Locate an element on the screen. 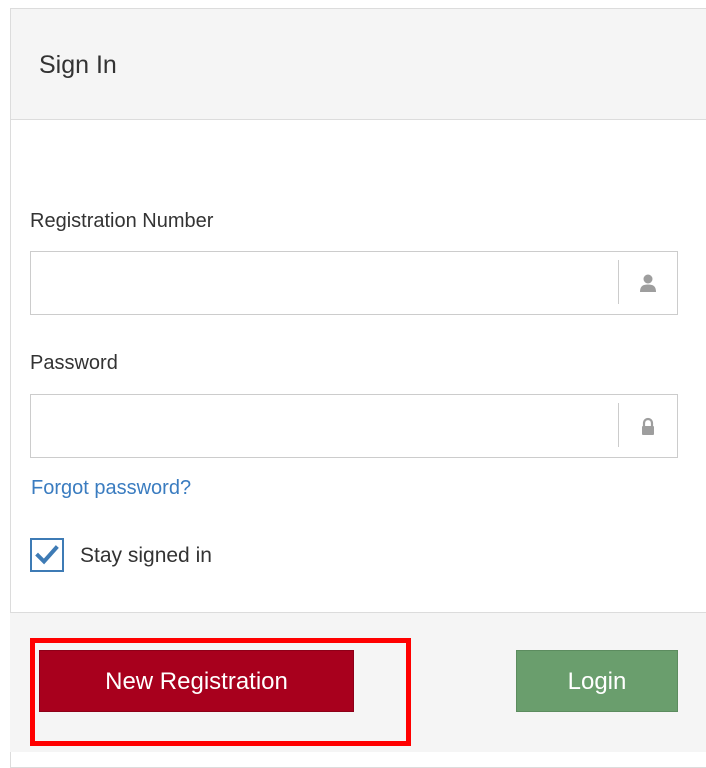 Image resolution: width=706 pixels, height=768 pixels. page-title: Sign In is located at coordinates (78, 65).